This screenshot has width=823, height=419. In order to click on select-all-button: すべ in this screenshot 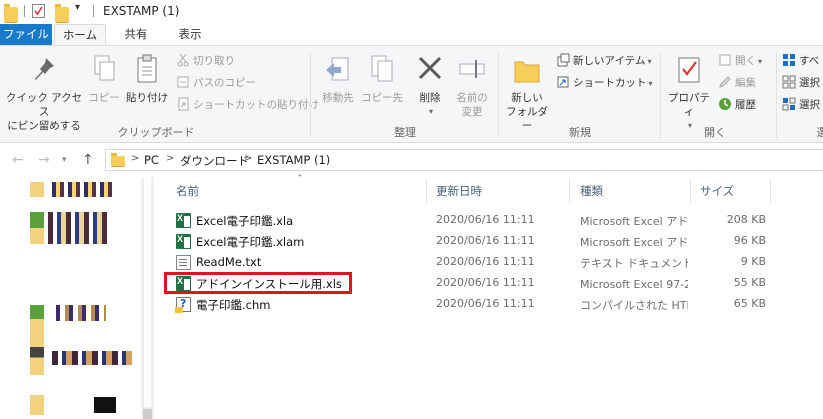, I will do `click(800, 61)`.